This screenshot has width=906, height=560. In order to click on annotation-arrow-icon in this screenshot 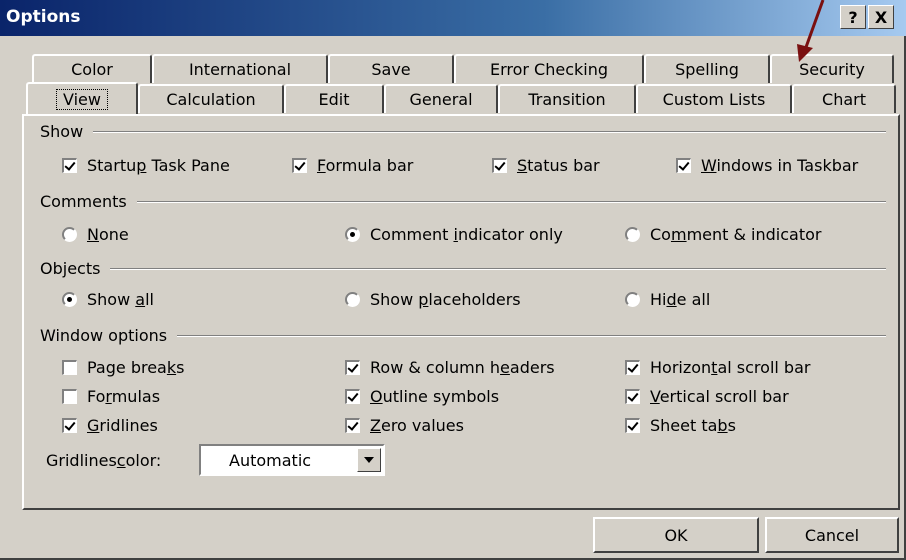, I will do `click(811, 31)`.